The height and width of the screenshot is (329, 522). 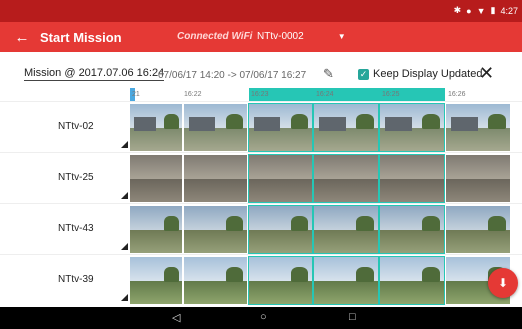 I want to click on timeline-selection, so click(x=347, y=94).